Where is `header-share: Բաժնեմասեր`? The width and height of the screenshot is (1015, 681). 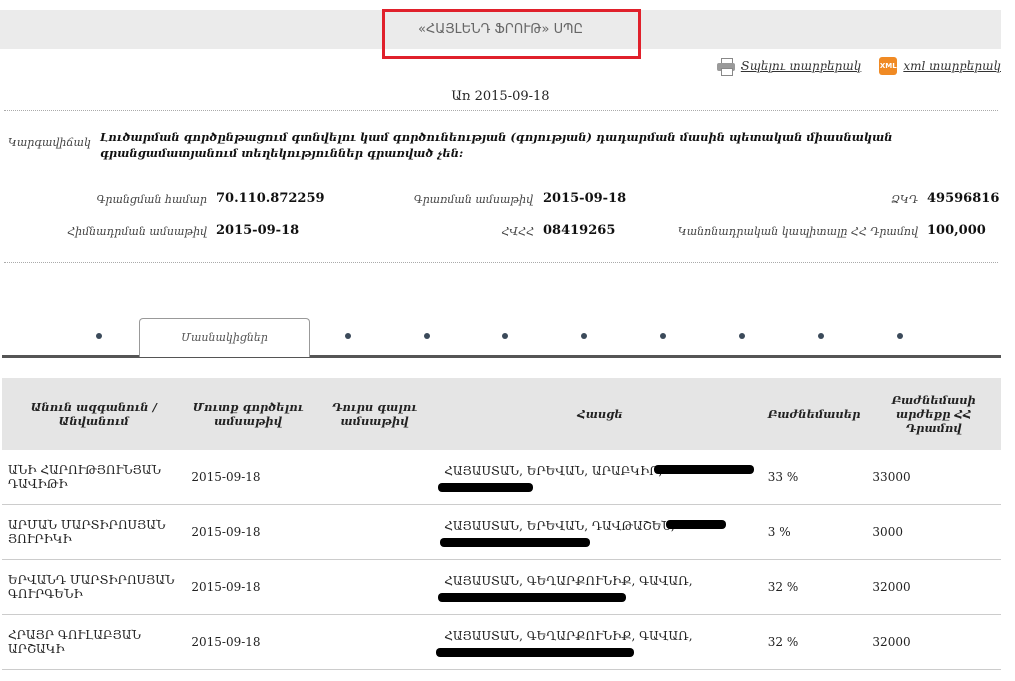
header-share: Բաժնեմասեր is located at coordinates (814, 414).